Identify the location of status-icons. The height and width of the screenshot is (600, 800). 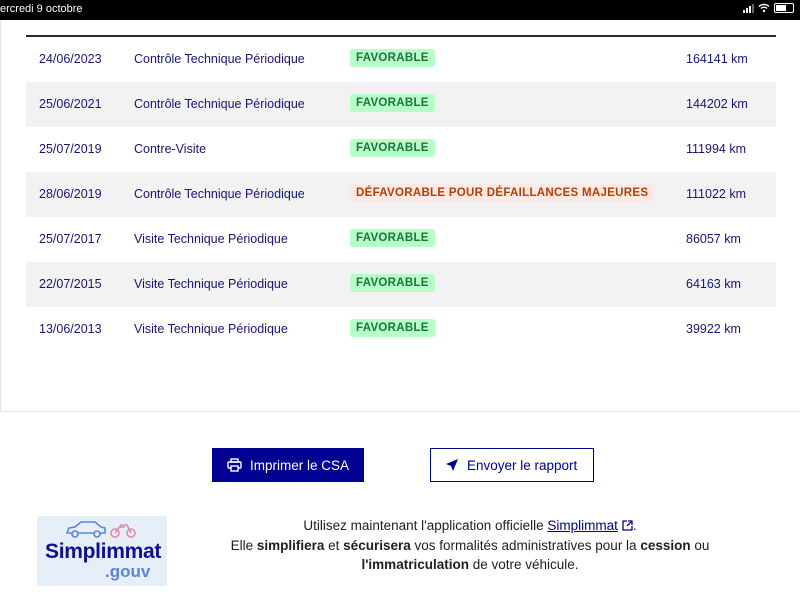
(768, 8).